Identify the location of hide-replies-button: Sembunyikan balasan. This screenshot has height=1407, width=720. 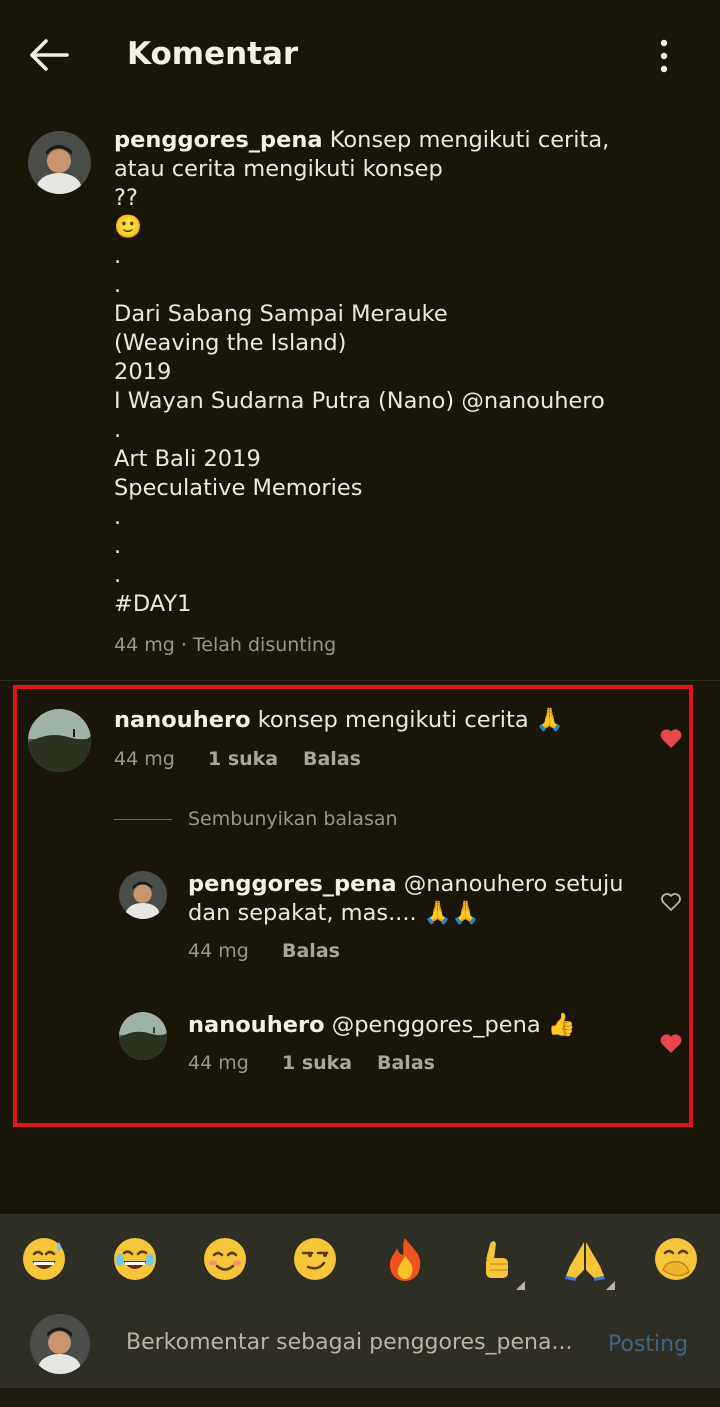
(293, 819).